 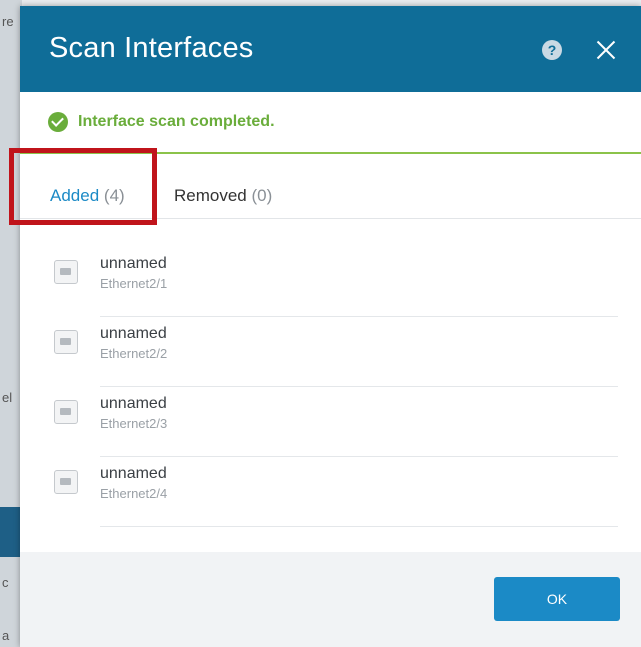 What do you see at coordinates (330, 345) in the screenshot?
I see `list-item: unnamed Ethernet2/2` at bounding box center [330, 345].